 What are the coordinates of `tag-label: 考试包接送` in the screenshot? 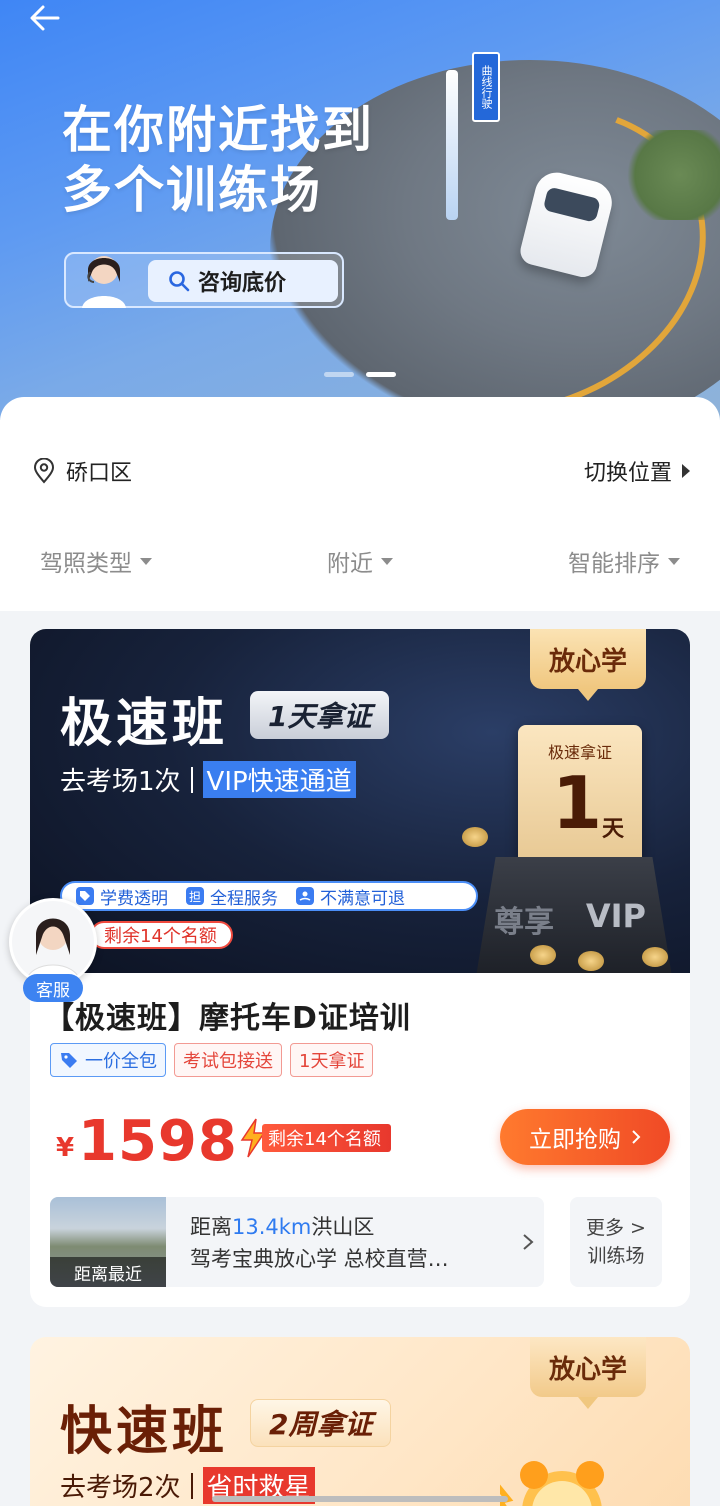 It's located at (228, 1061).